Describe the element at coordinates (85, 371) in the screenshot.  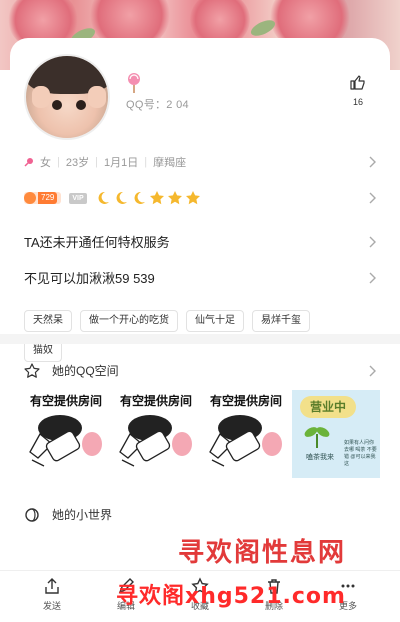
I see `qzone-title: 她的QQ空间` at that location.